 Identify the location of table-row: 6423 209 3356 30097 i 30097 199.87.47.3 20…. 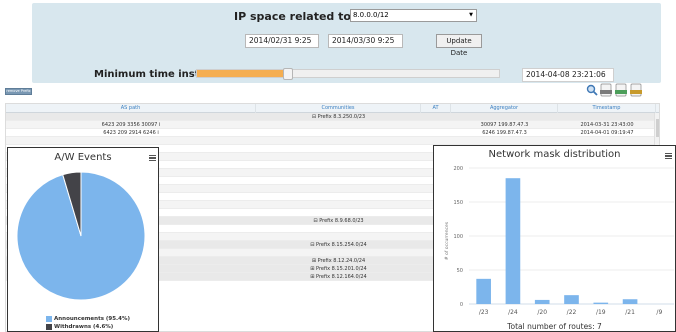
(332, 125).